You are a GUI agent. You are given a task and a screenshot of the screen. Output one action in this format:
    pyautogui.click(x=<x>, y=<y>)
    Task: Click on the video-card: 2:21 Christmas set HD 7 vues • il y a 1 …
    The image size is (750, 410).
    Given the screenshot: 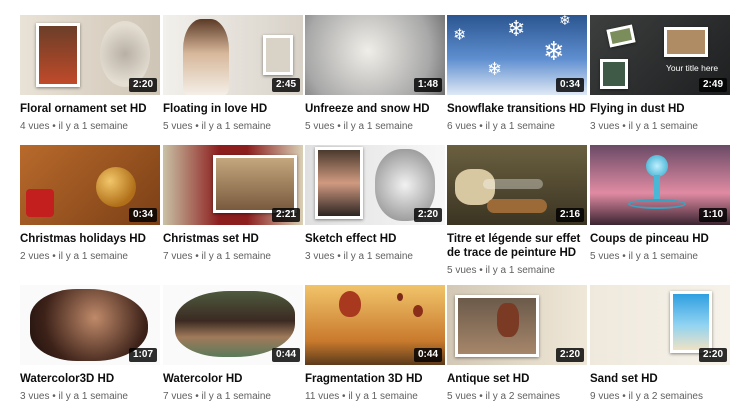 What is the action you would take?
    pyautogui.click(x=233, y=204)
    